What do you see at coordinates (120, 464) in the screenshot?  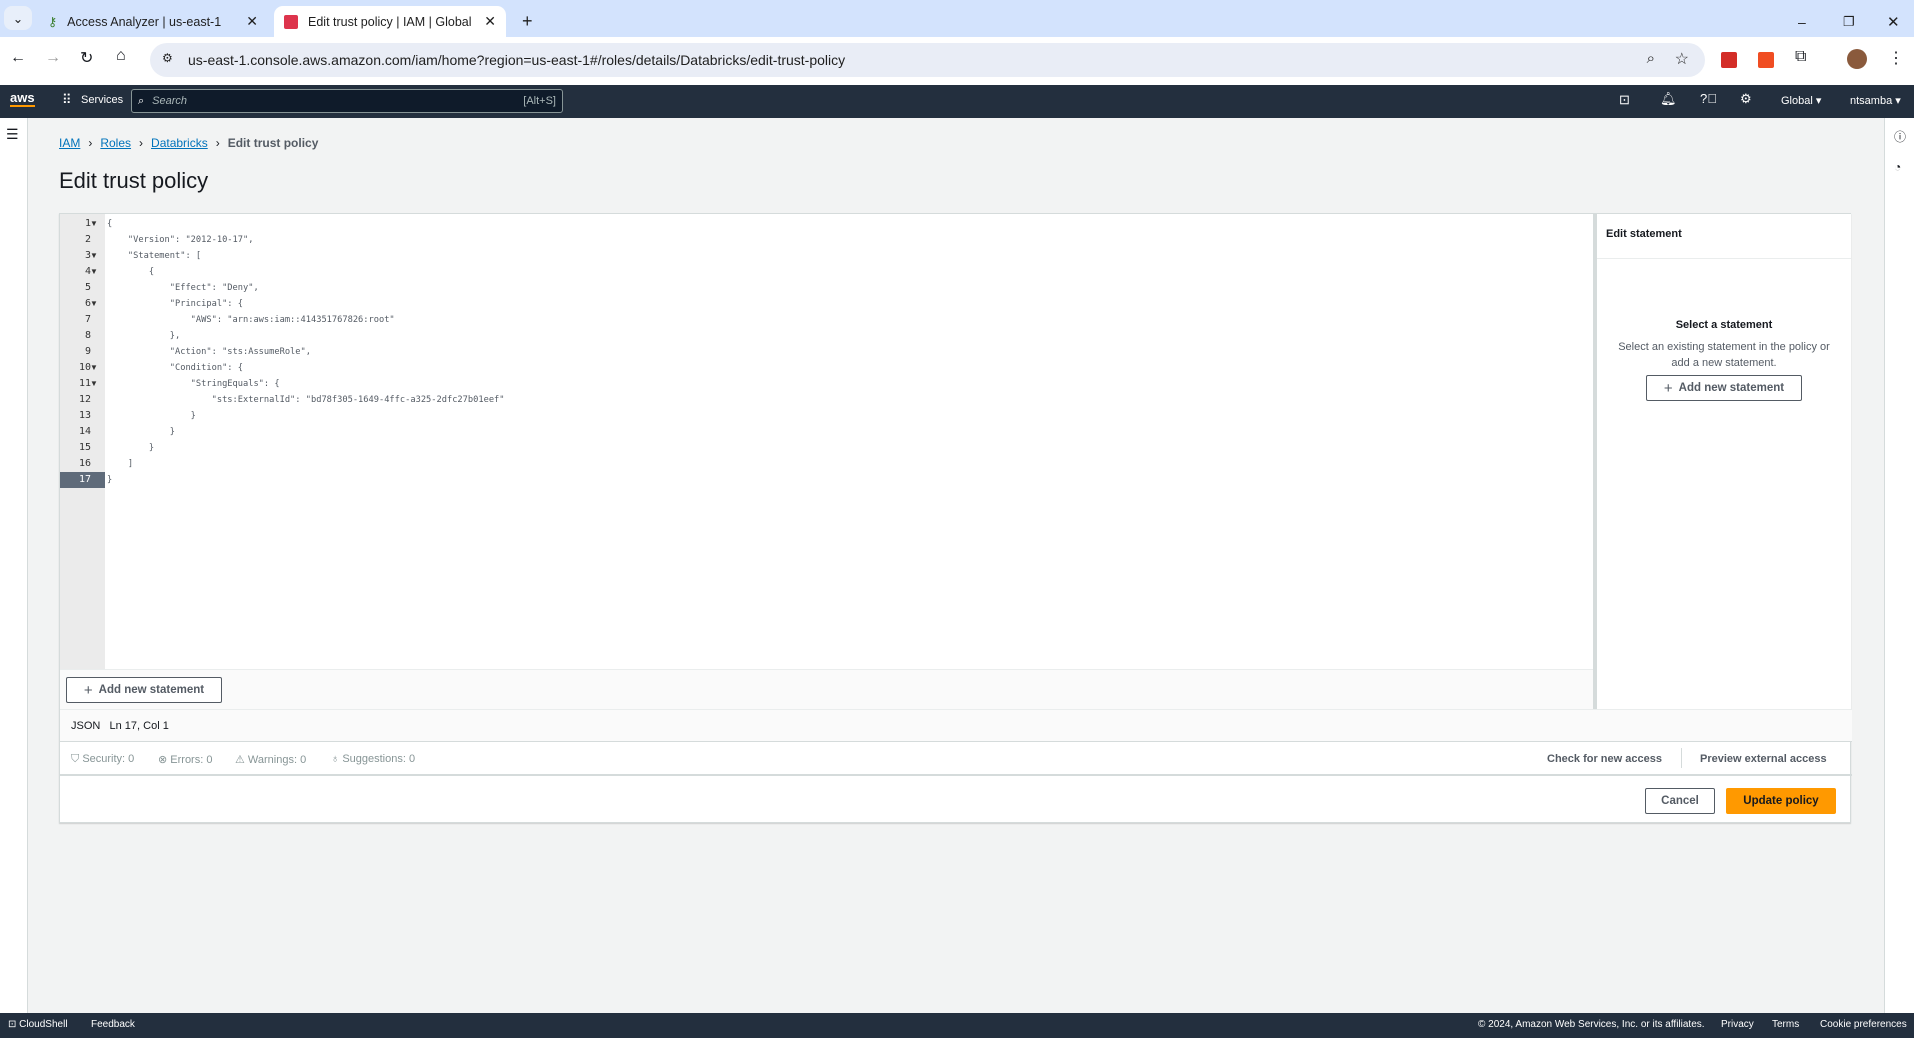 I see `code-line: ]` at bounding box center [120, 464].